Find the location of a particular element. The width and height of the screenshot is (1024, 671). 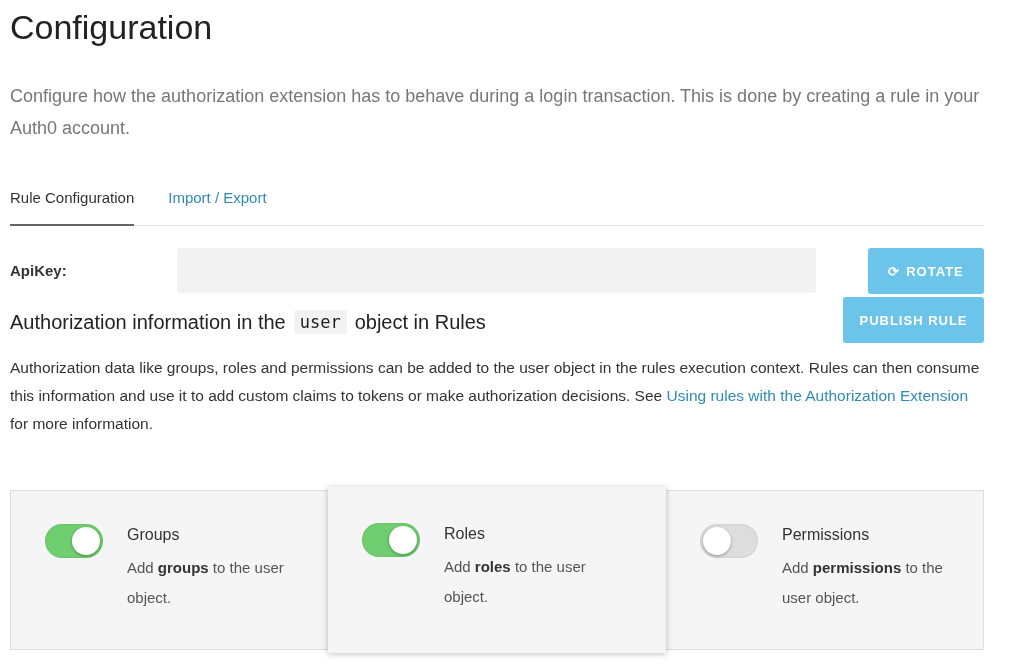

docs-link: Using rules with the Authorization Extension is located at coordinates (817, 395).